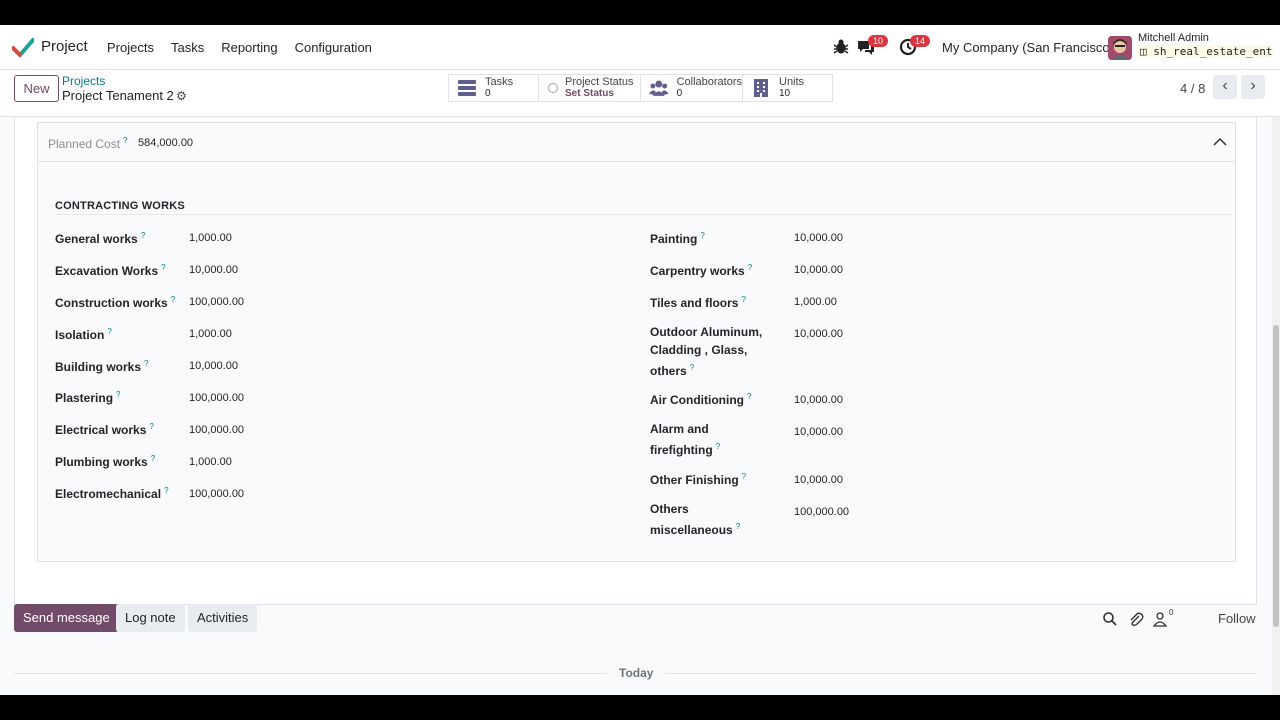  What do you see at coordinates (1220, 142) in the screenshot?
I see `chevron-up-icon` at bounding box center [1220, 142].